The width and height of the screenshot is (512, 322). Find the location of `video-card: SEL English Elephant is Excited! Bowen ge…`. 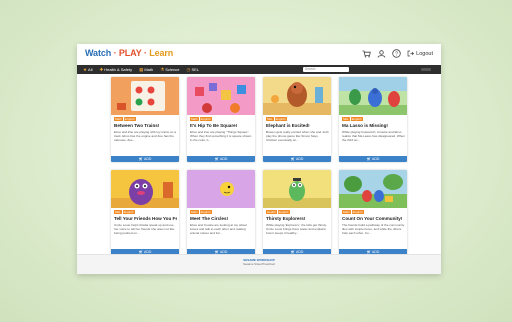

video-card: SEL English Elephant is Excited! Bowen ge… is located at coordinates (297, 119).